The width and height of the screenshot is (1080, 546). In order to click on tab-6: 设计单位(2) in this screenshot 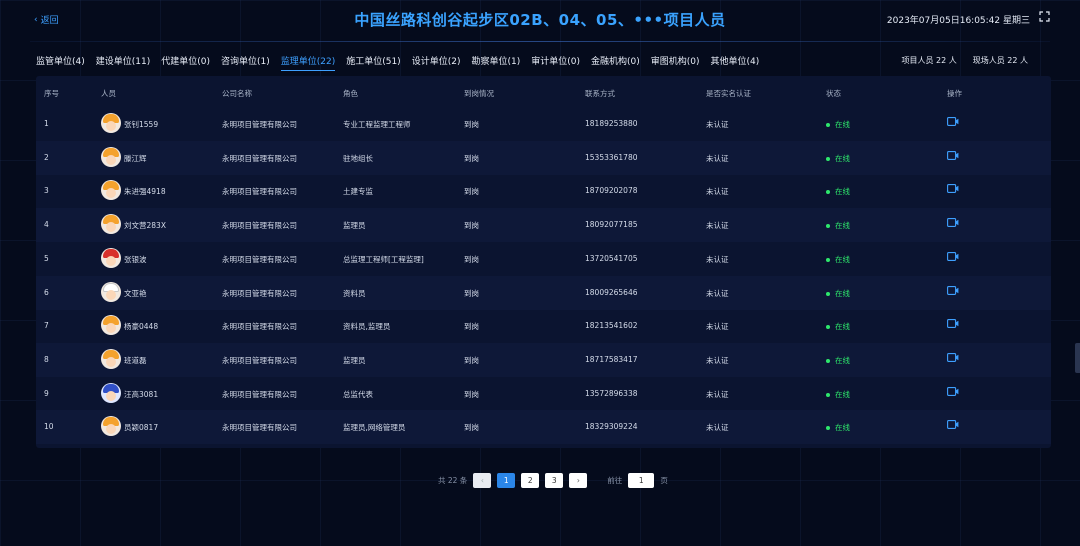, I will do `click(436, 62)`.